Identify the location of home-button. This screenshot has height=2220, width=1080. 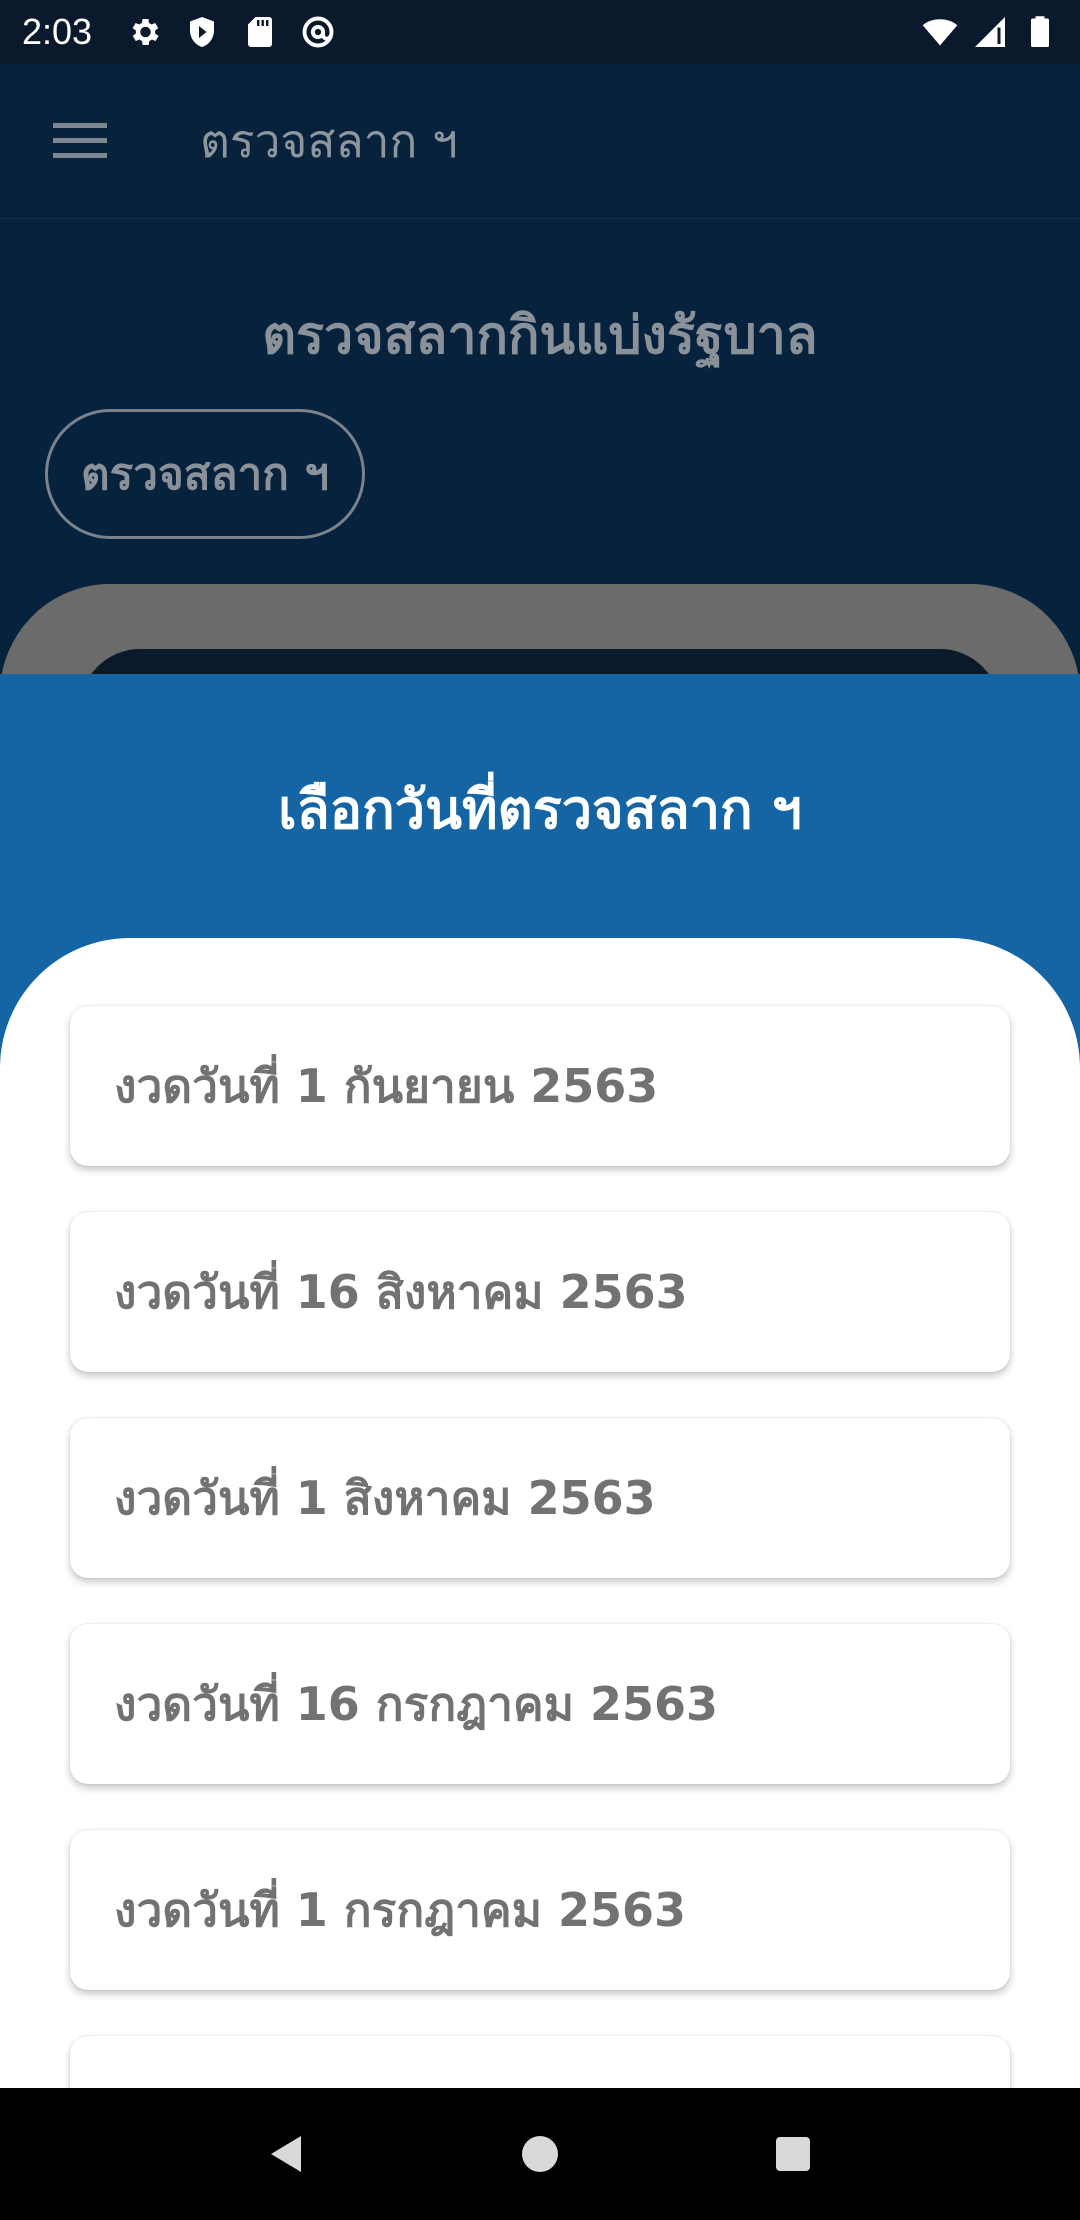
(540, 2154).